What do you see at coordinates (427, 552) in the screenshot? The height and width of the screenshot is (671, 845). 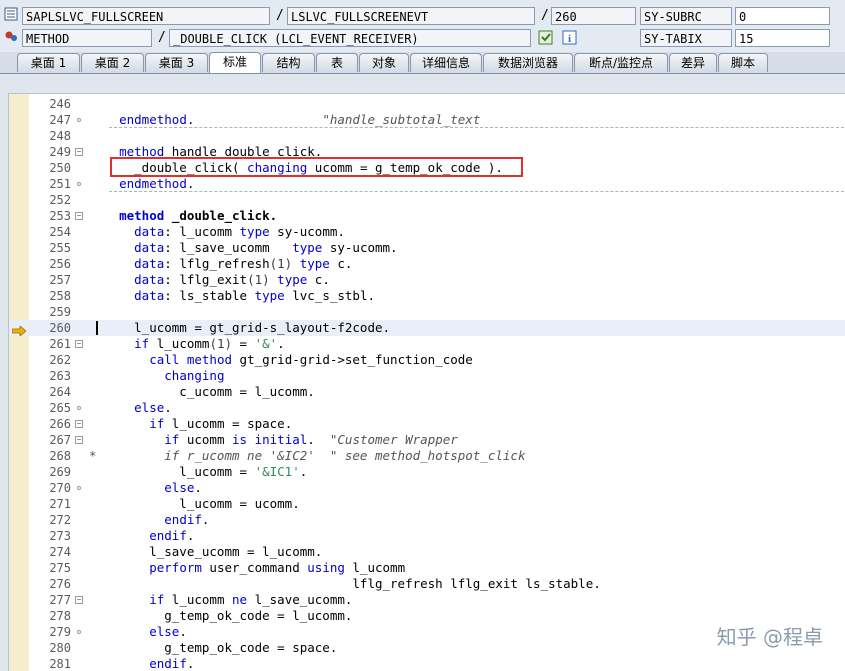 I see `code-line-274: 274 l_save_ucomm = l_ucomm.` at bounding box center [427, 552].